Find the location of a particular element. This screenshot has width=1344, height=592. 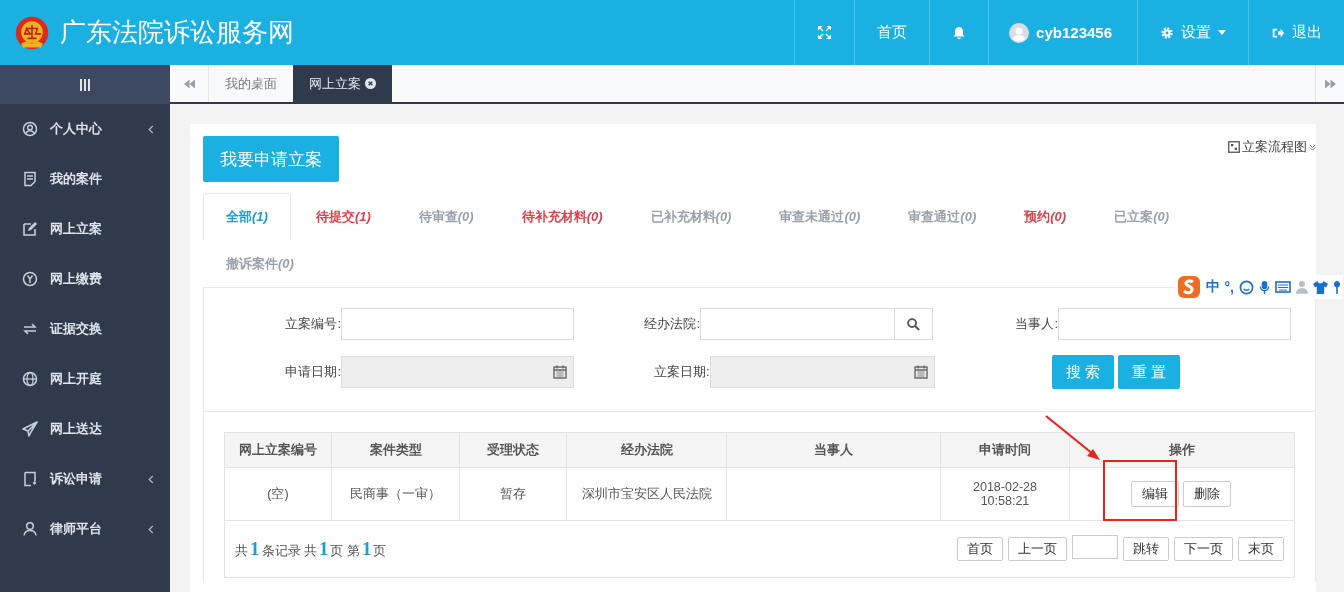

pagination-summary: 共 1 条记录 共 1页 第 1页 is located at coordinates (311, 549).